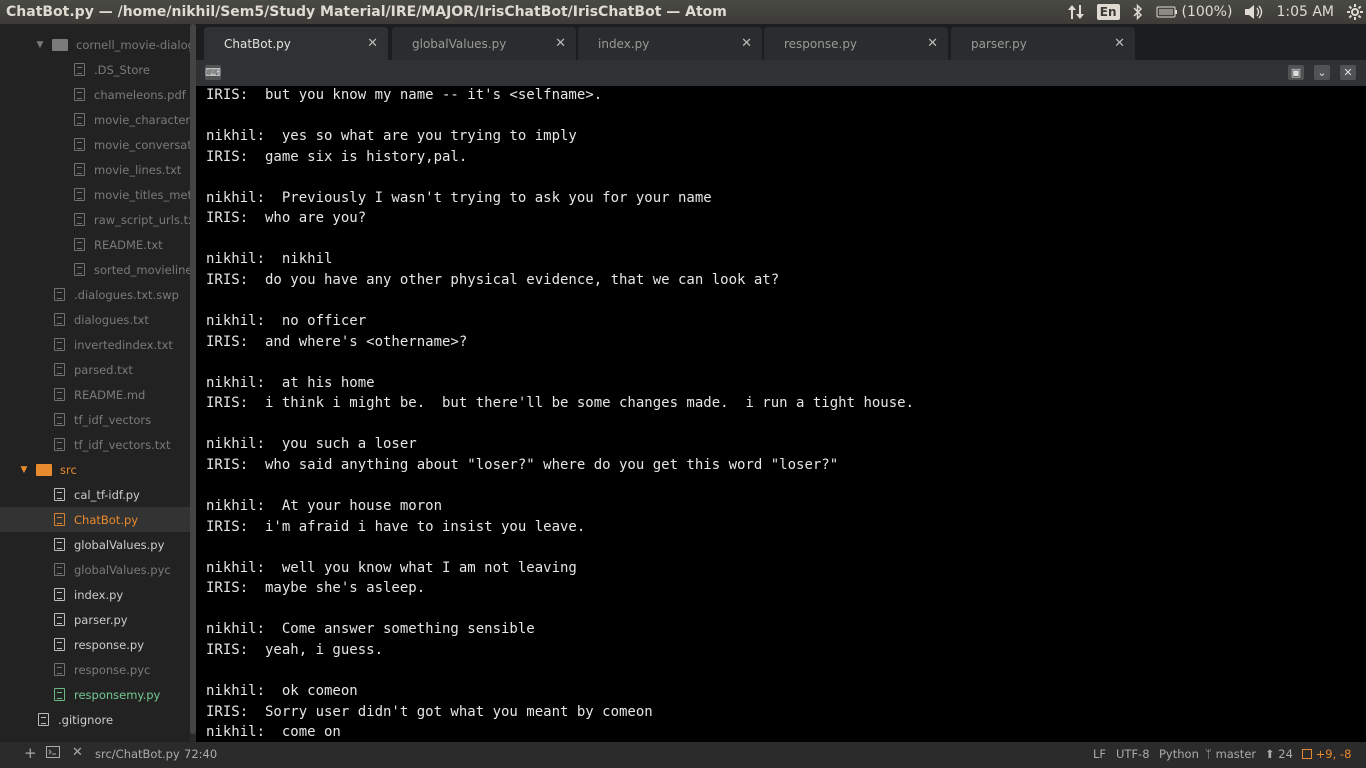  Describe the element at coordinates (670, 43) in the screenshot. I see `tab-index-py: index.py ✕` at that location.